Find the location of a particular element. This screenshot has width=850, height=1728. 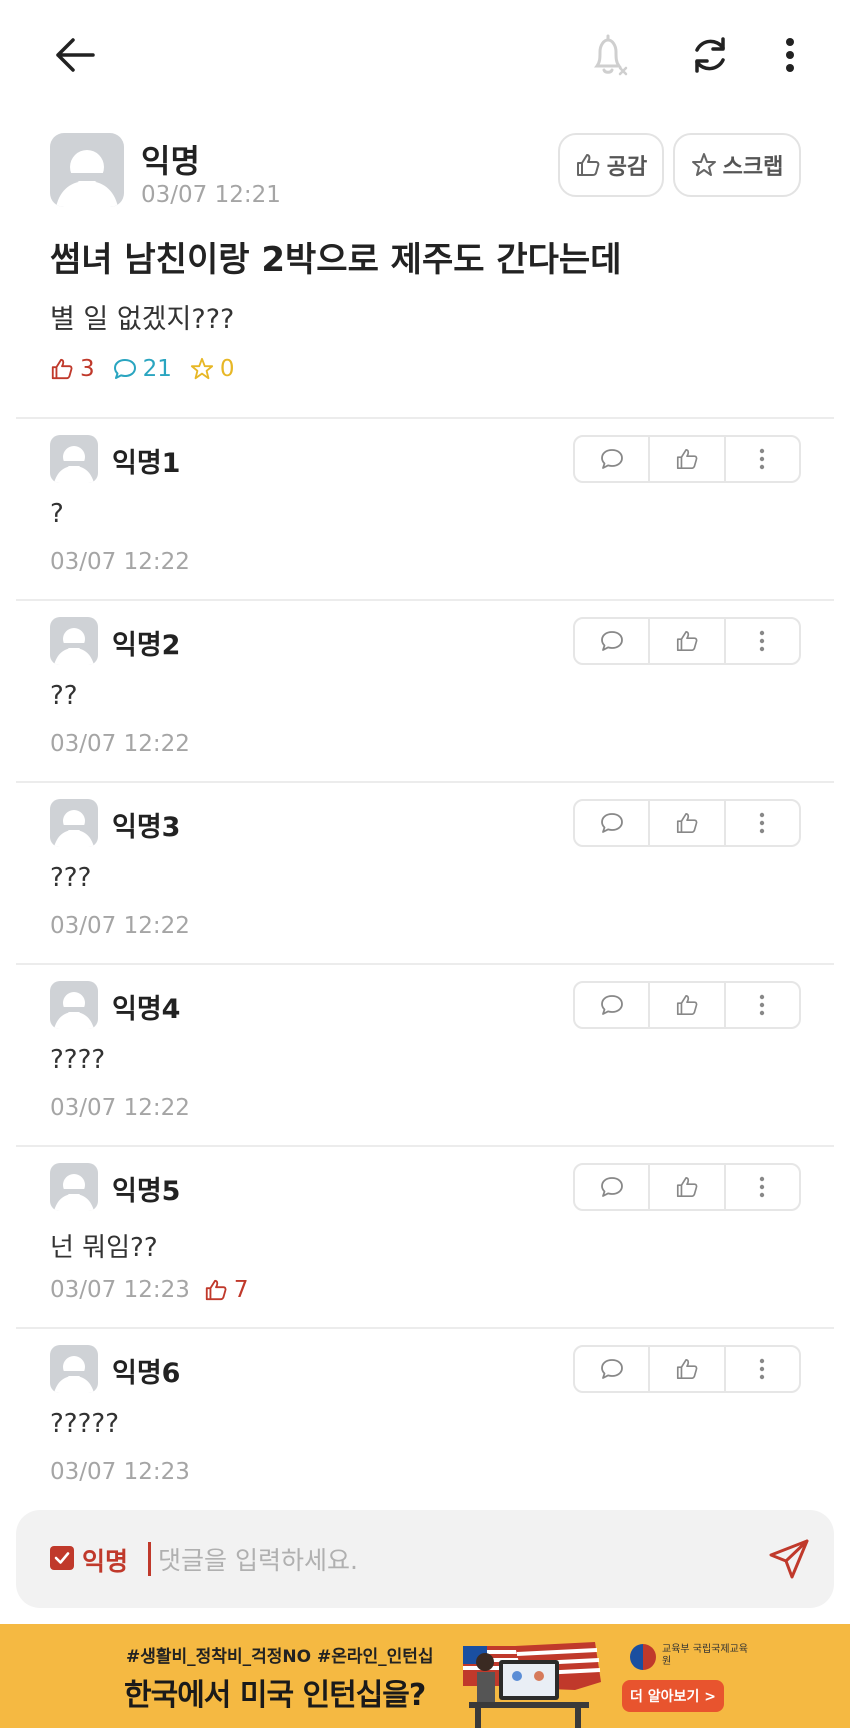

comment-author: 익명6 is located at coordinates (146, 1373).